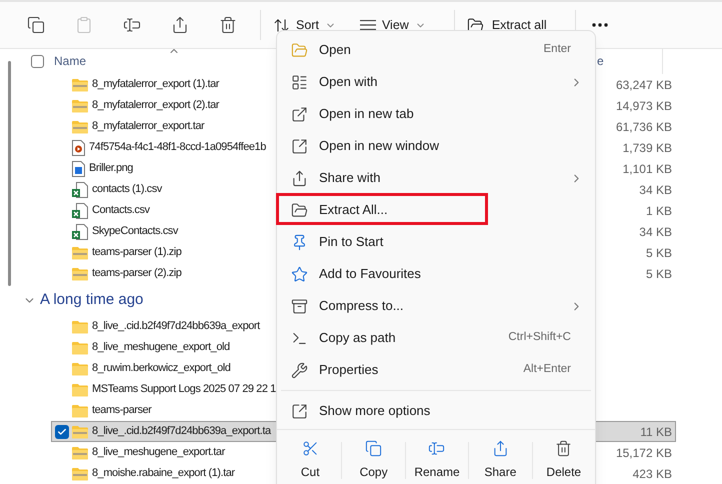 This screenshot has height=484, width=722. Describe the element at coordinates (137, 252) in the screenshot. I see `file-name: teams-parser (1).zip` at that location.